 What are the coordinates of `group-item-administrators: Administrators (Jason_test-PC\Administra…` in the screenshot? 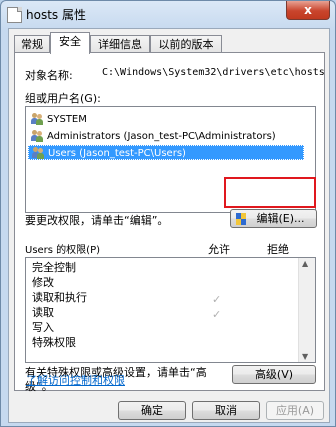 It's located at (166, 136).